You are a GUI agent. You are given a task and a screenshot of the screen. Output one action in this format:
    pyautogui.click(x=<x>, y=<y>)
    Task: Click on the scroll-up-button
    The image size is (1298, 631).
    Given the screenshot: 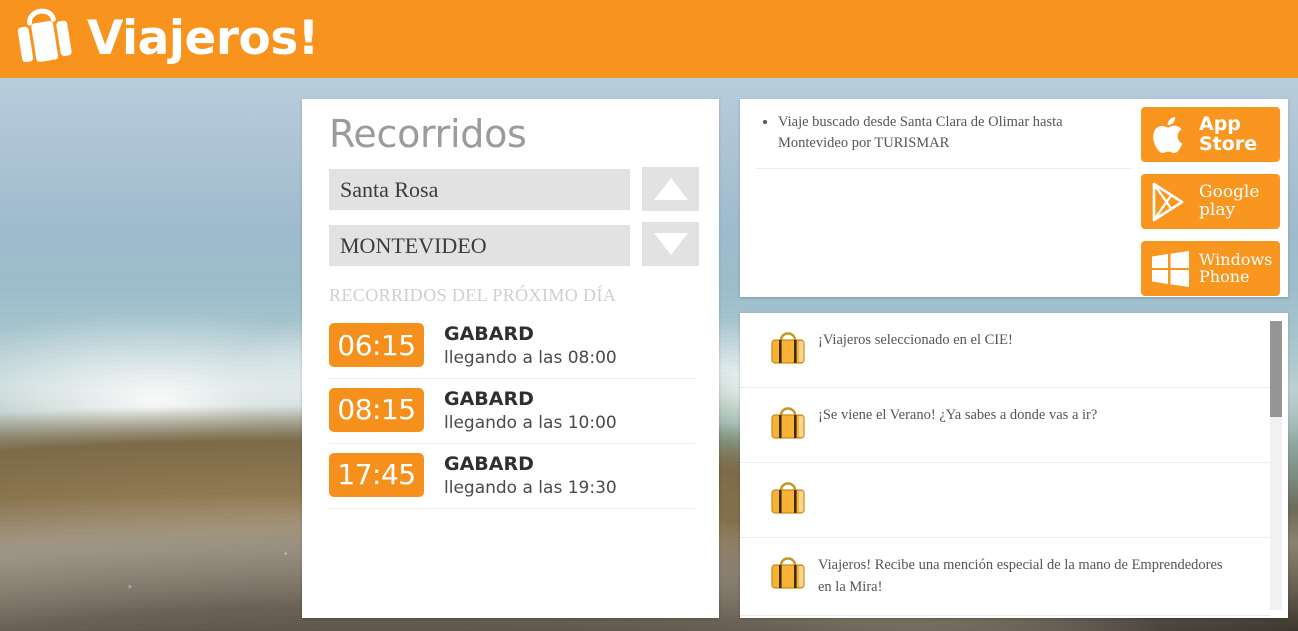 What is the action you would take?
    pyautogui.click(x=670, y=189)
    